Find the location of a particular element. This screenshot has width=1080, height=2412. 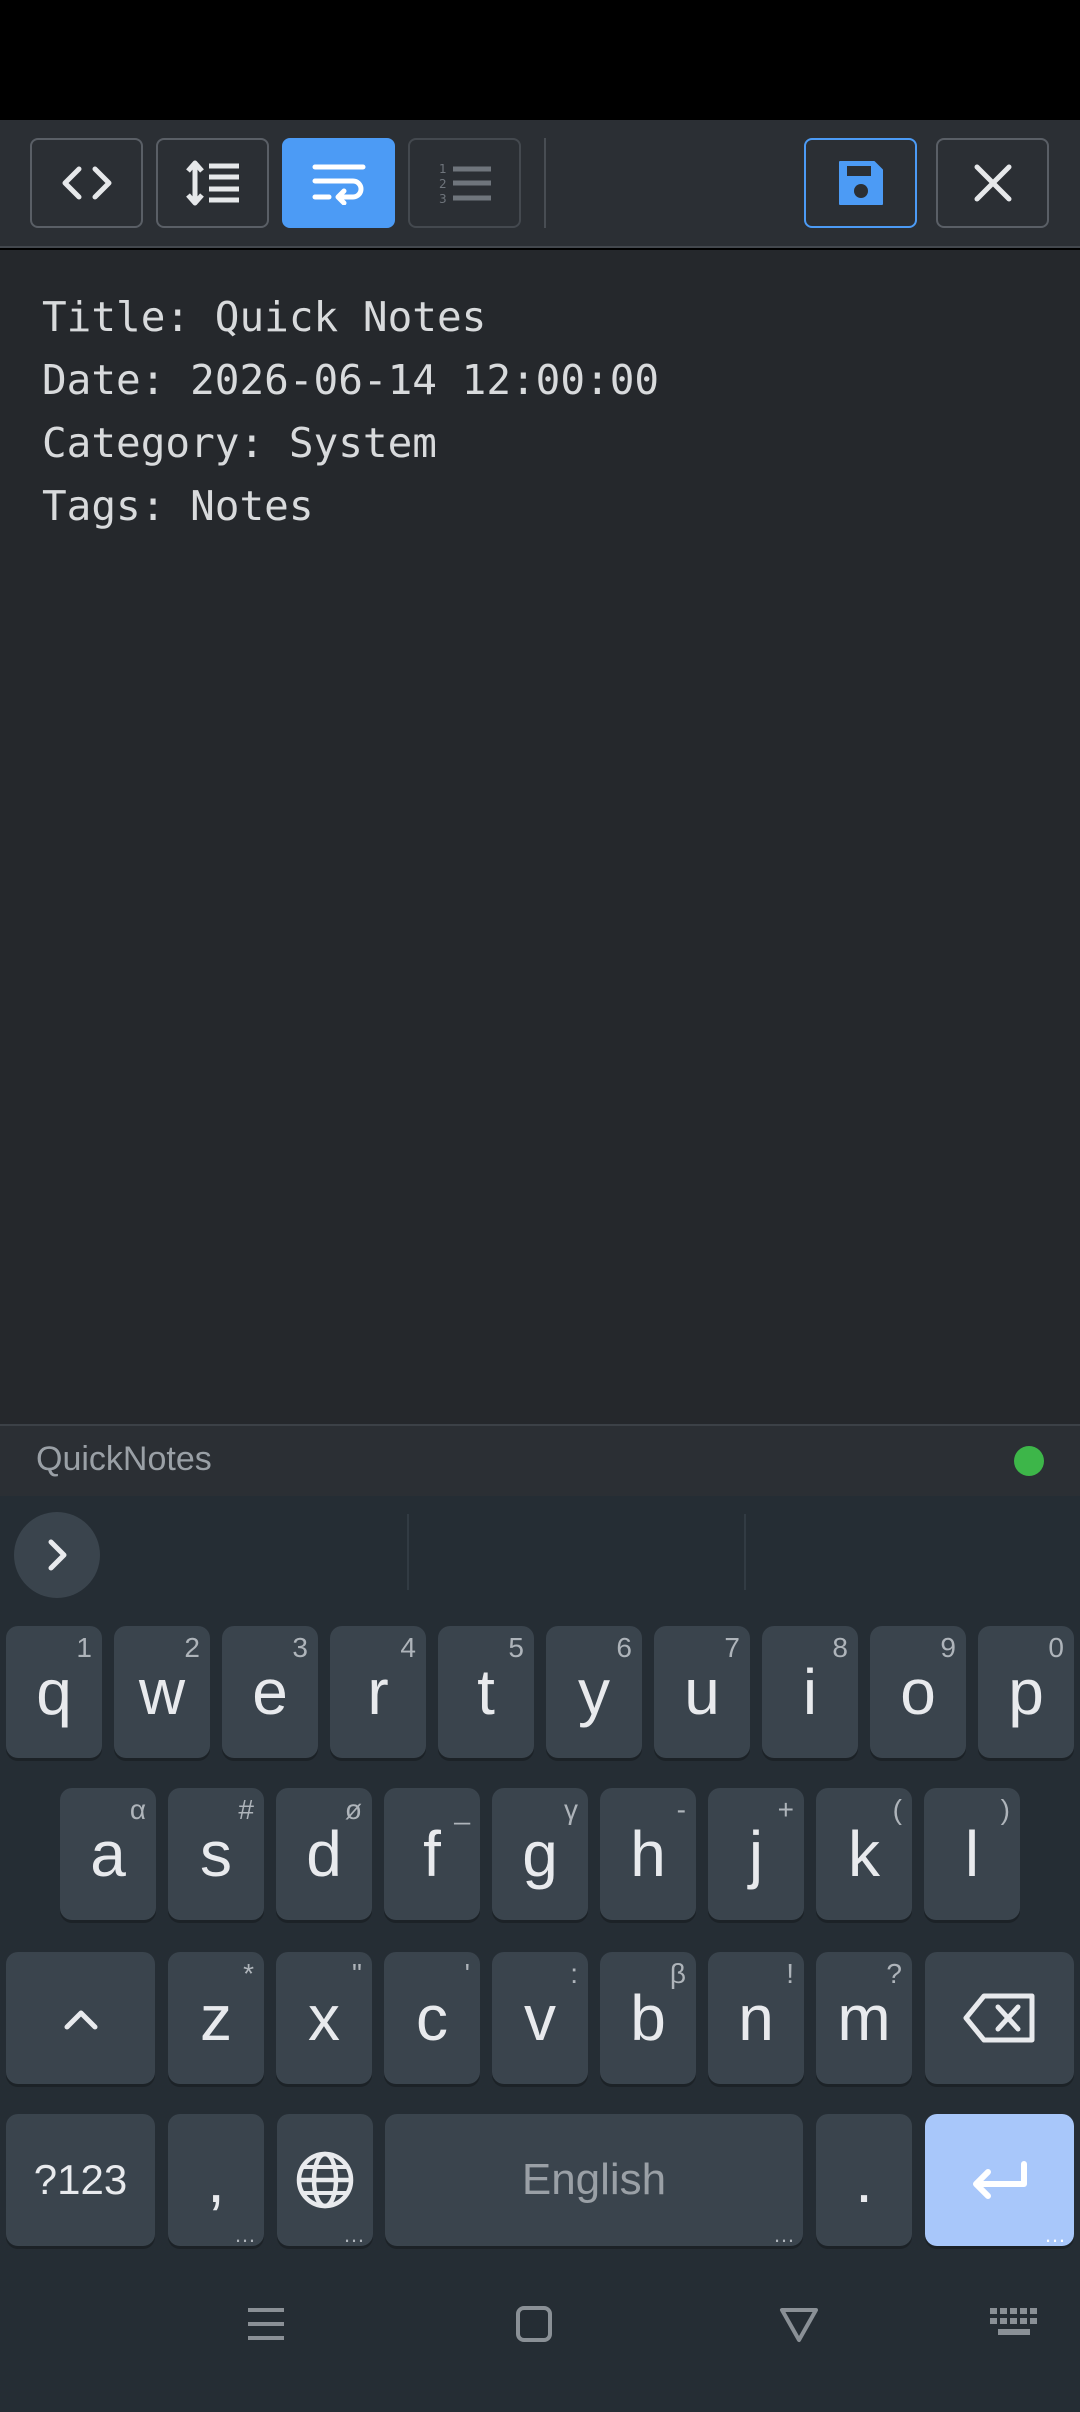

key-p: p0 is located at coordinates (1026, 1692).